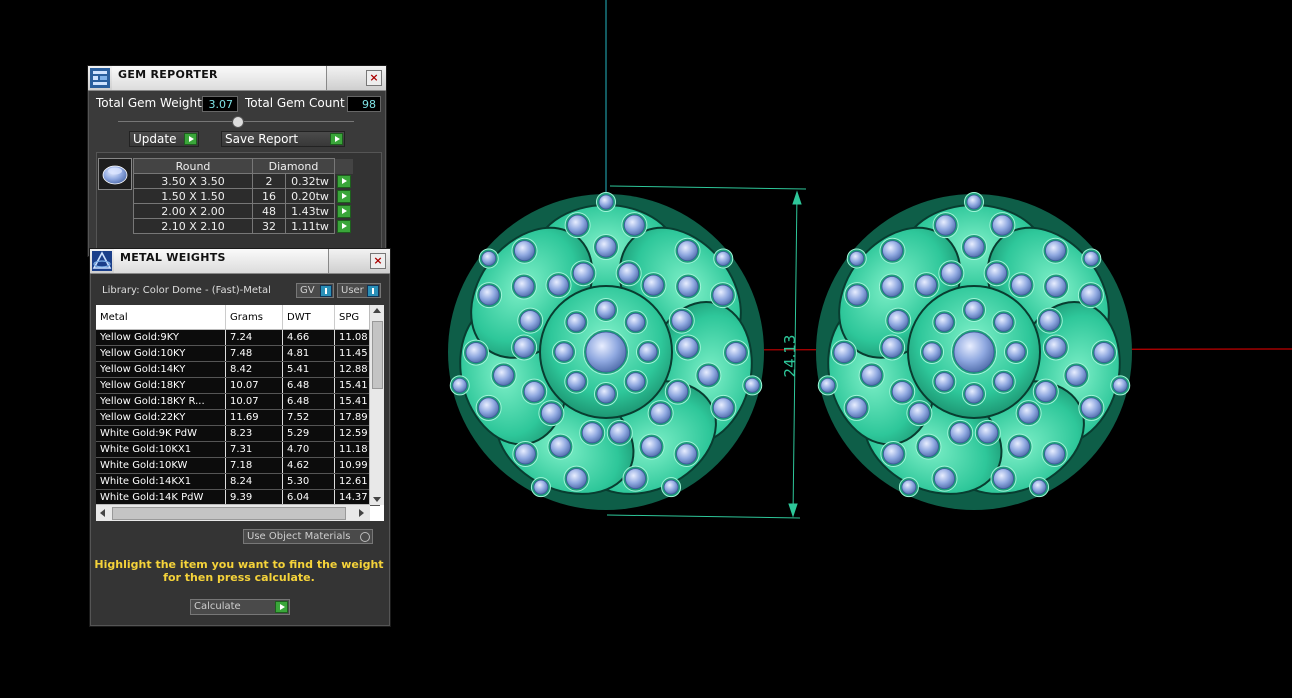 Image resolution: width=1292 pixels, height=698 pixels. I want to click on table-row: Yellow Gold:18KY R... 10.07 6.48 15.41, so click(238, 401).